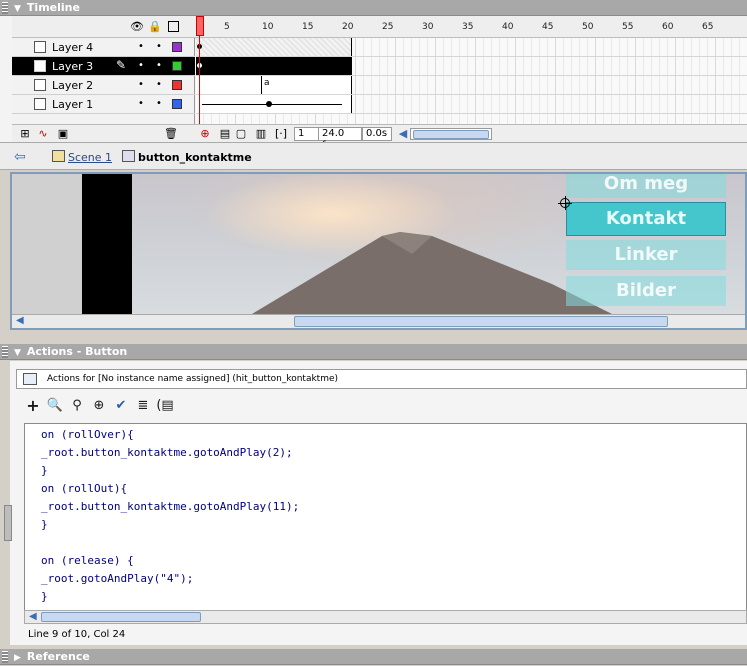  I want to click on pencil-icon: ✎, so click(121, 65).